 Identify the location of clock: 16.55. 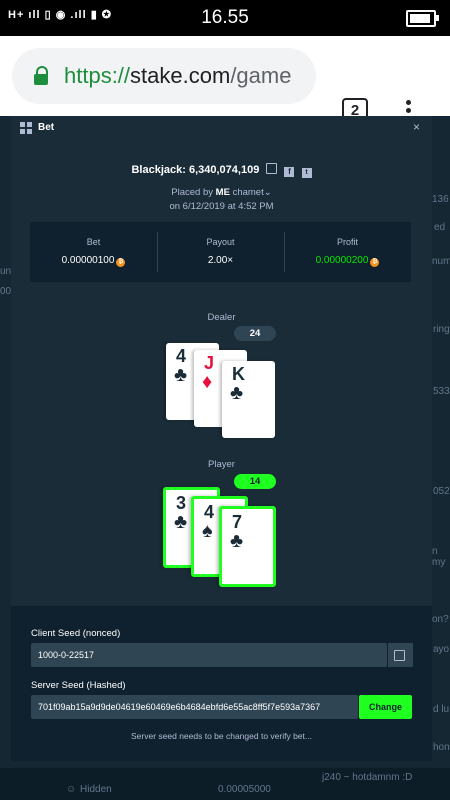
(225, 17).